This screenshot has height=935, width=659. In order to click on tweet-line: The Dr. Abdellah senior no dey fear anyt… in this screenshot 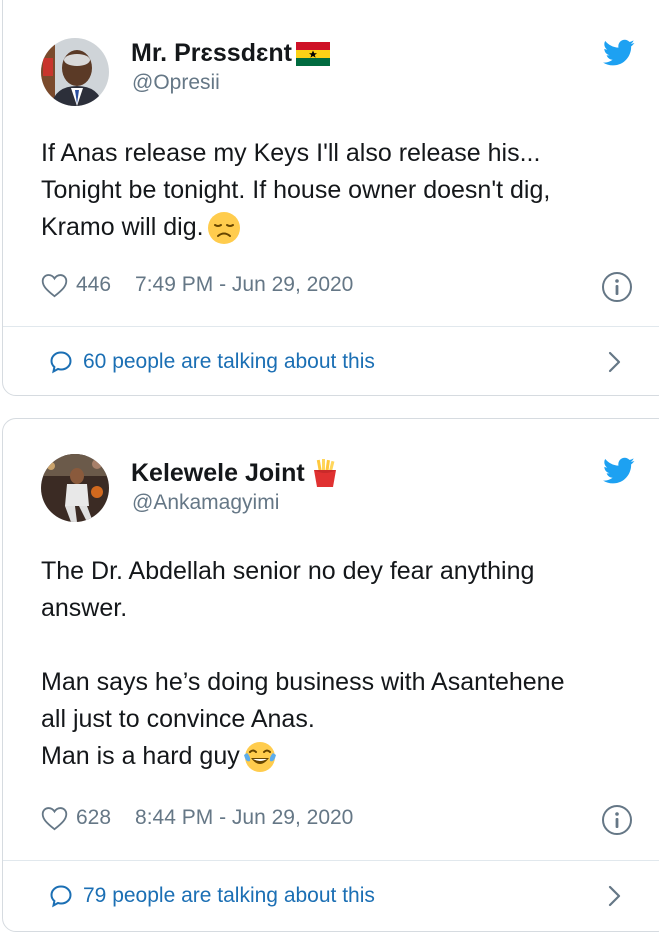, I will do `click(288, 571)`.